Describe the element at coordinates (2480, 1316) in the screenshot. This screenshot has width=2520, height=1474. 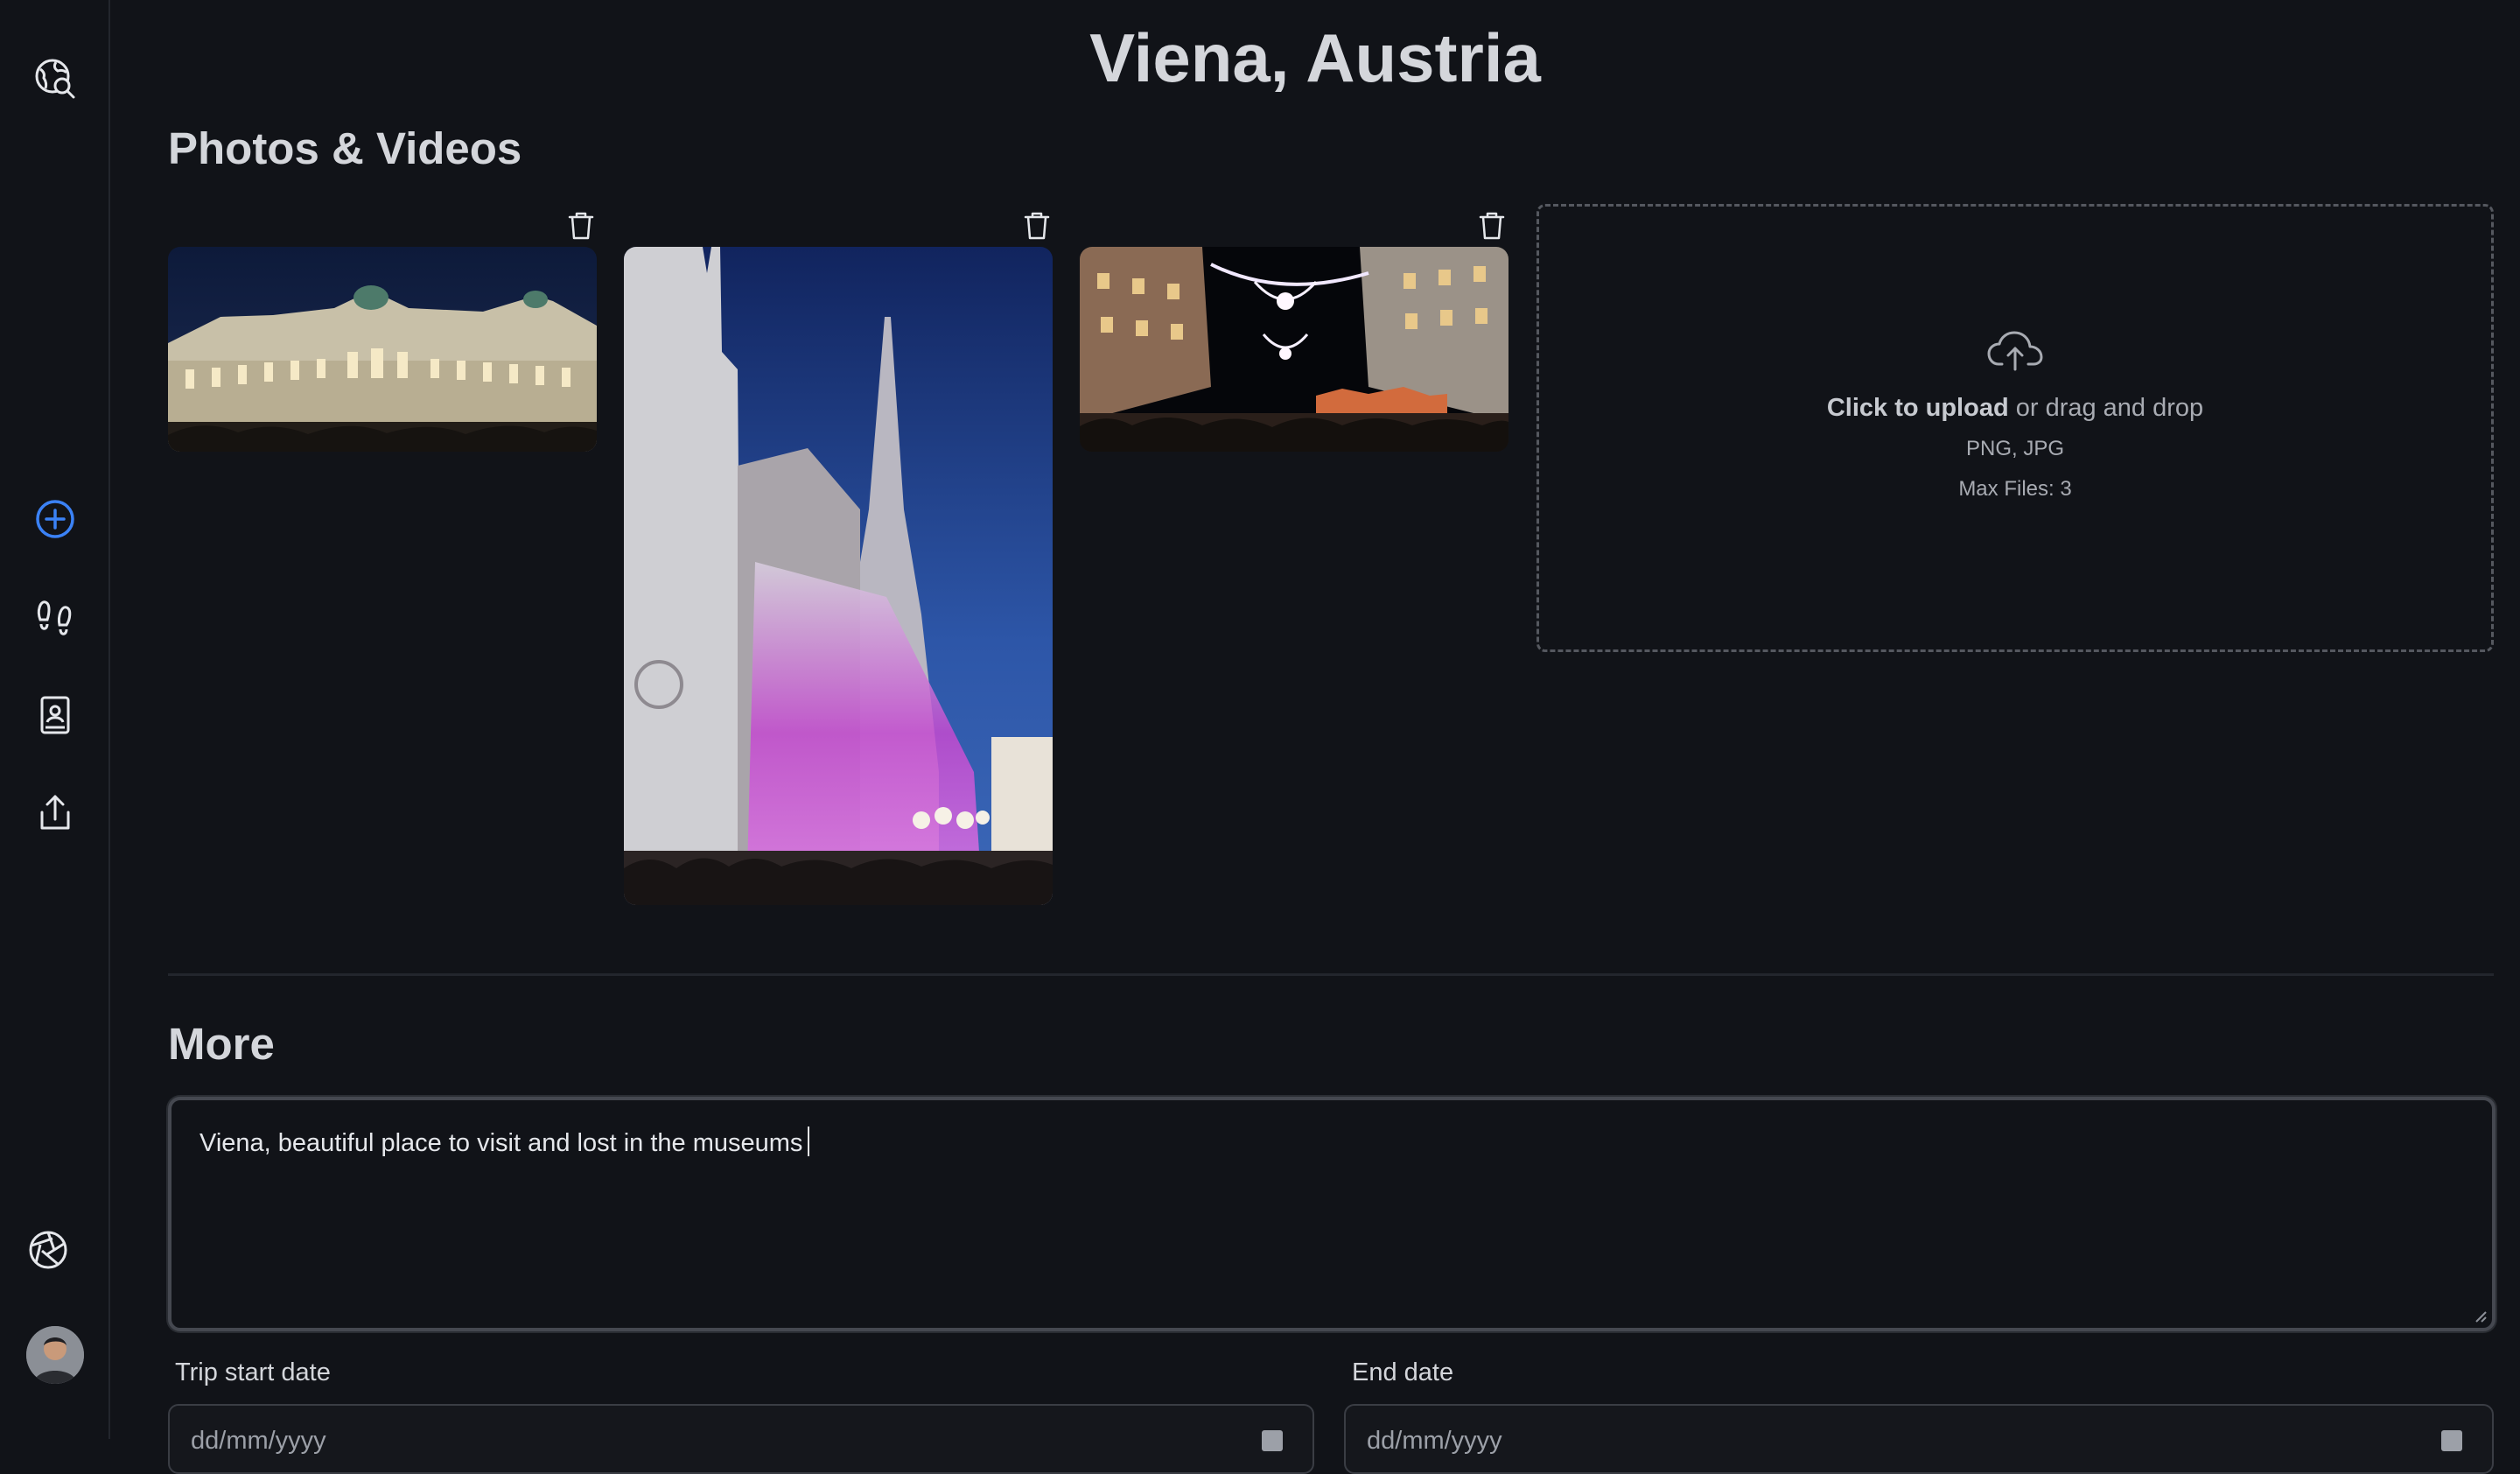
I see `resize-grip-icon` at that location.